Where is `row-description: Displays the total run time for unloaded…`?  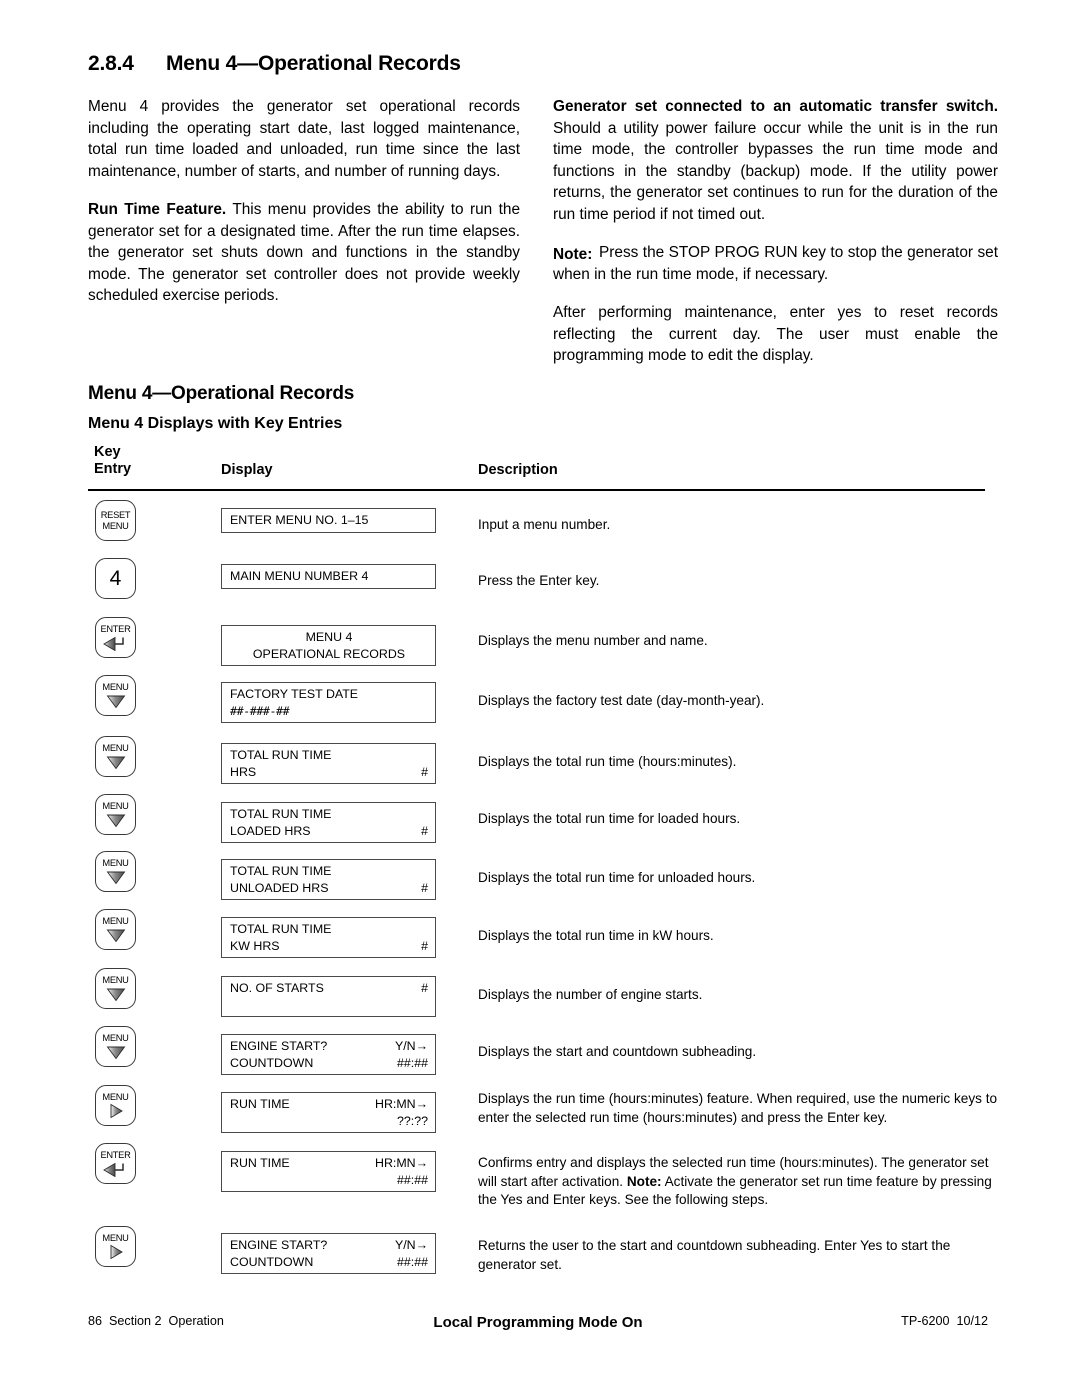 row-description: Displays the total run time for unloaded… is located at coordinates (738, 878).